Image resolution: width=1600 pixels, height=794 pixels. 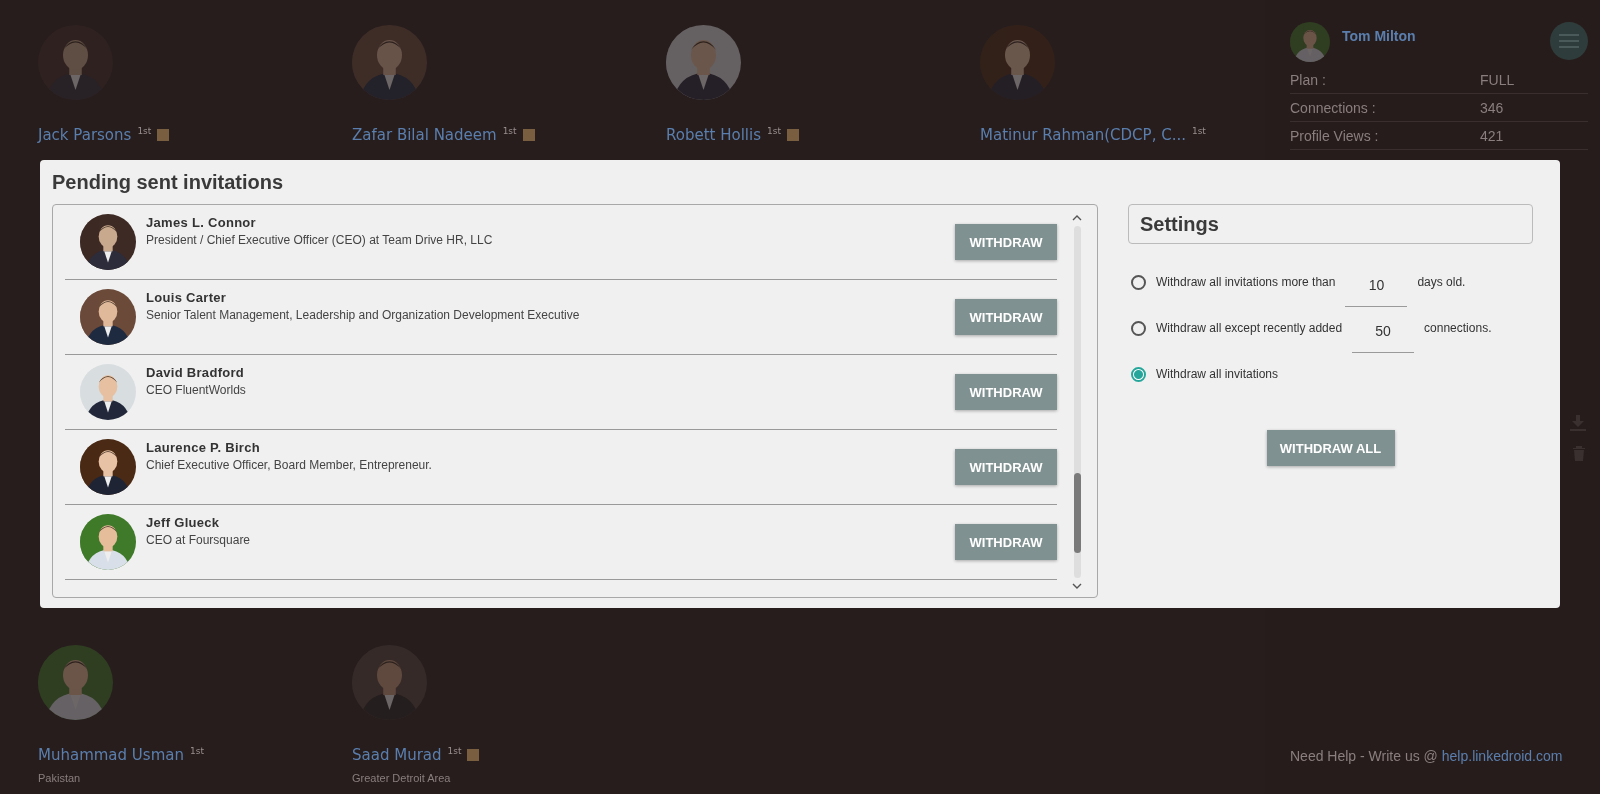 I want to click on person-name: James L. Connor, so click(x=201, y=222).